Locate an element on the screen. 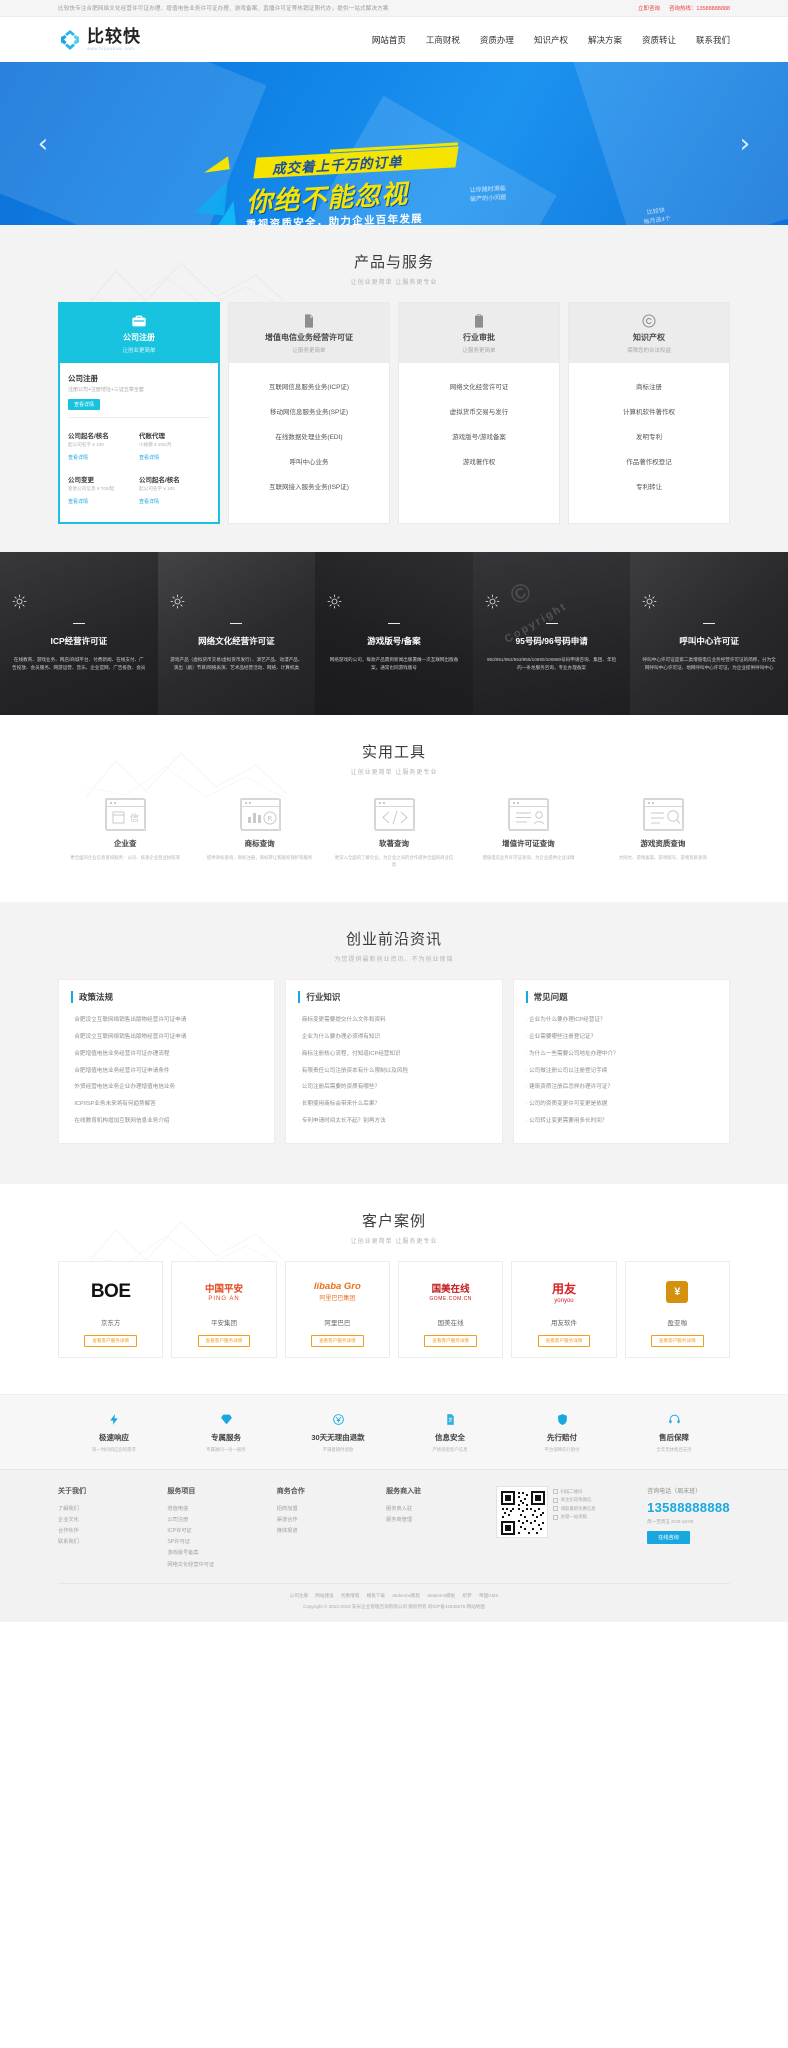 The width and height of the screenshot is (788, 2048). registration-detail-button: 查看详情 is located at coordinates (84, 404).